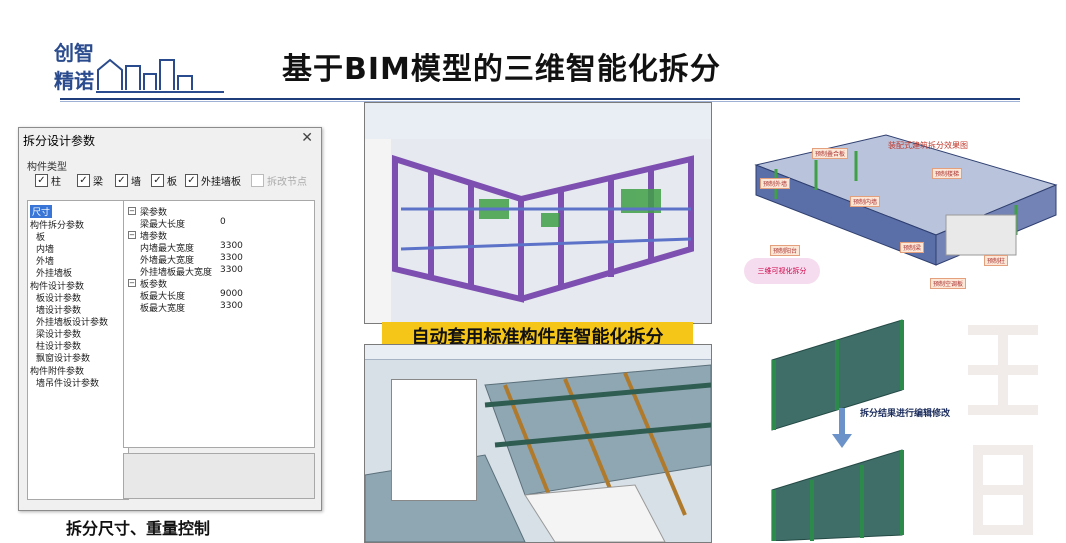 The height and width of the screenshot is (543, 1066). What do you see at coordinates (219, 223) in the screenshot?
I see `property-row: 梁最大长度 0` at bounding box center [219, 223].